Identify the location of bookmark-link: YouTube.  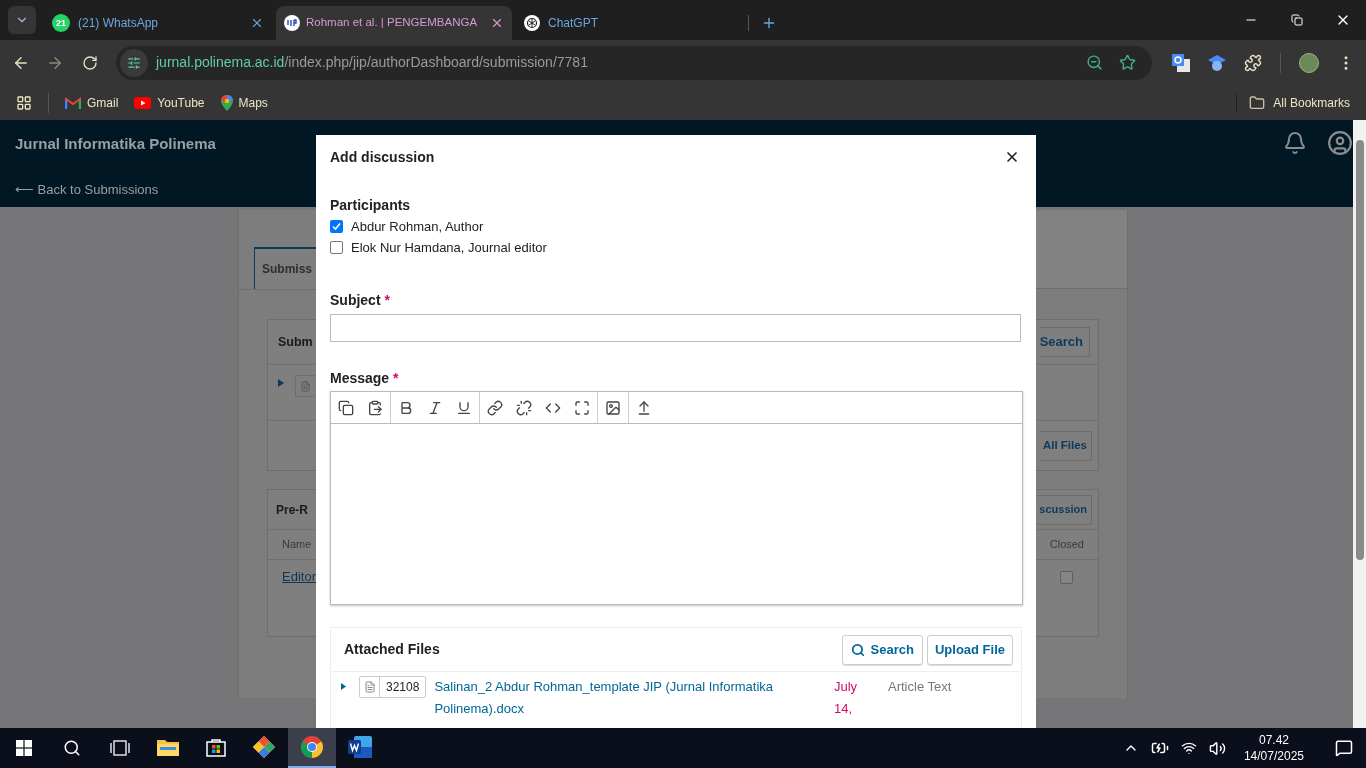
(169, 102).